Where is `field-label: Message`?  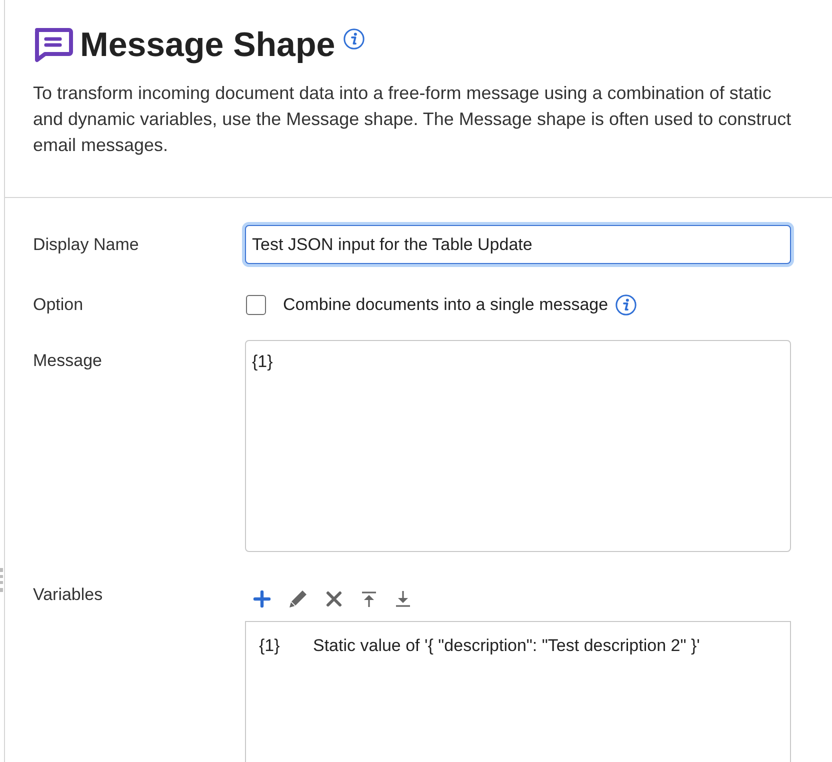 field-label: Message is located at coordinates (68, 361).